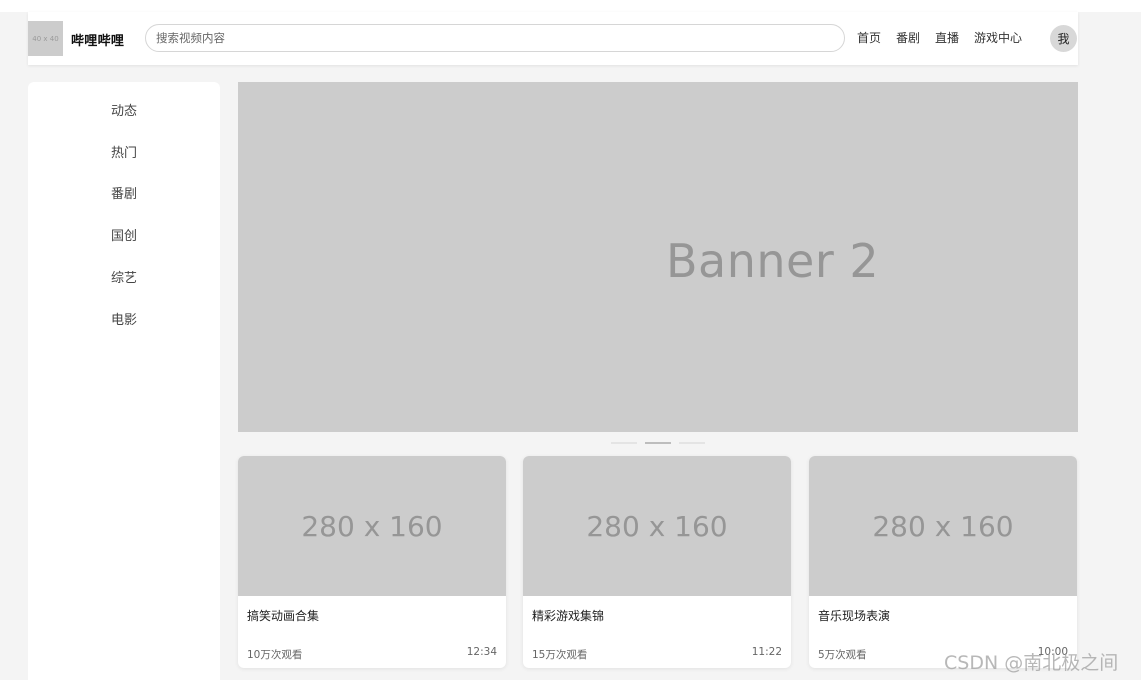  I want to click on carousel-indicators, so click(658, 443).